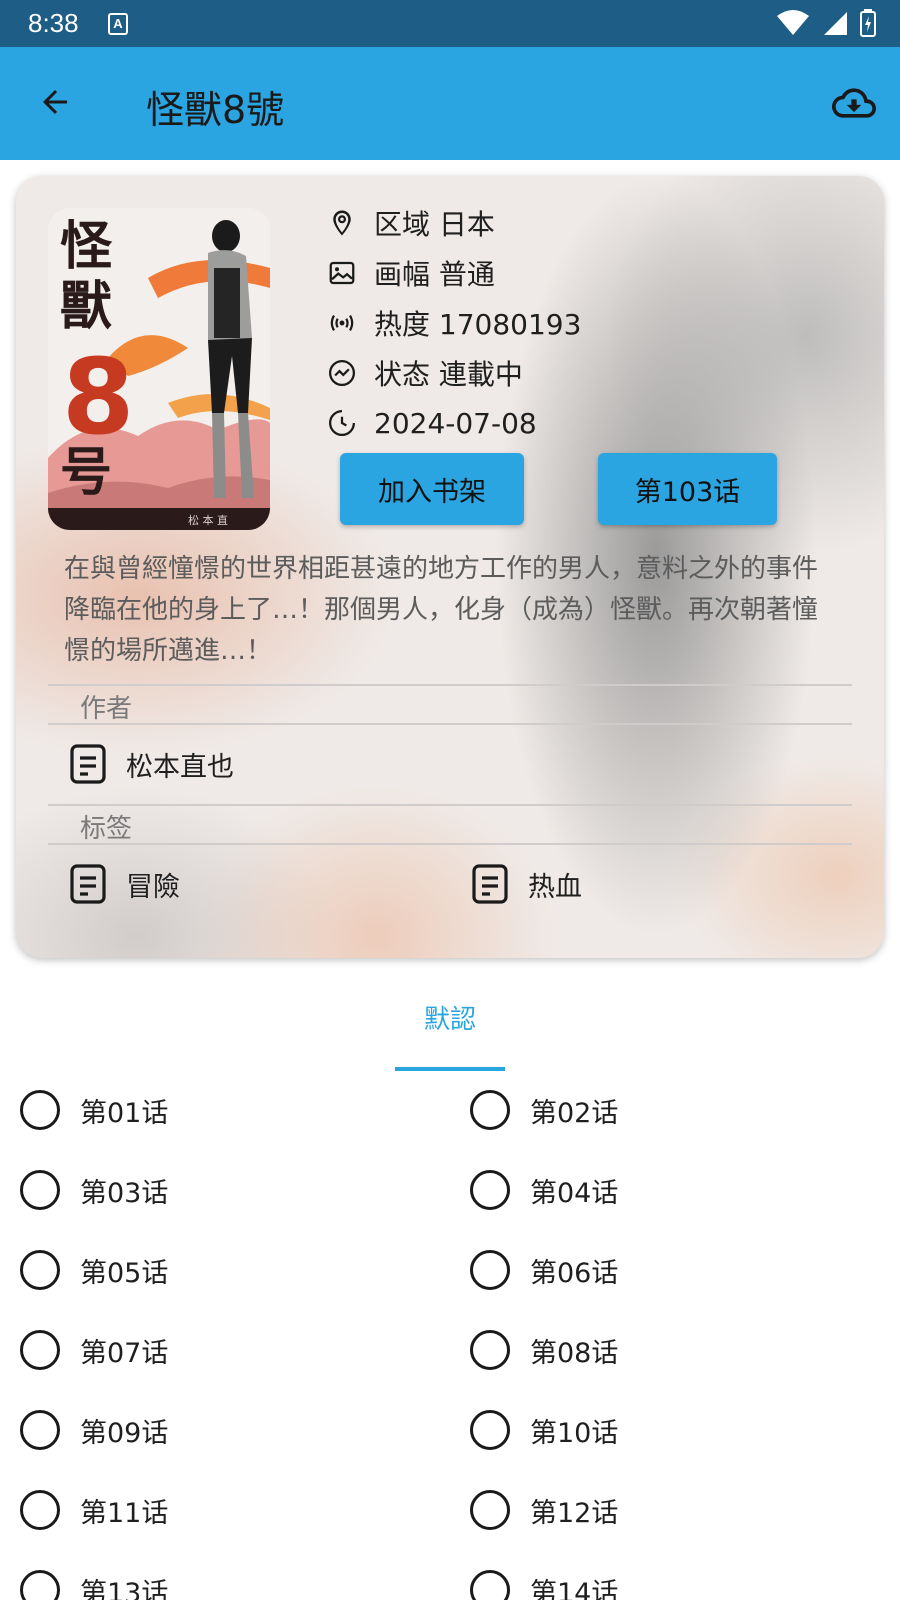  I want to click on author-section-label: 作者, so click(106, 709).